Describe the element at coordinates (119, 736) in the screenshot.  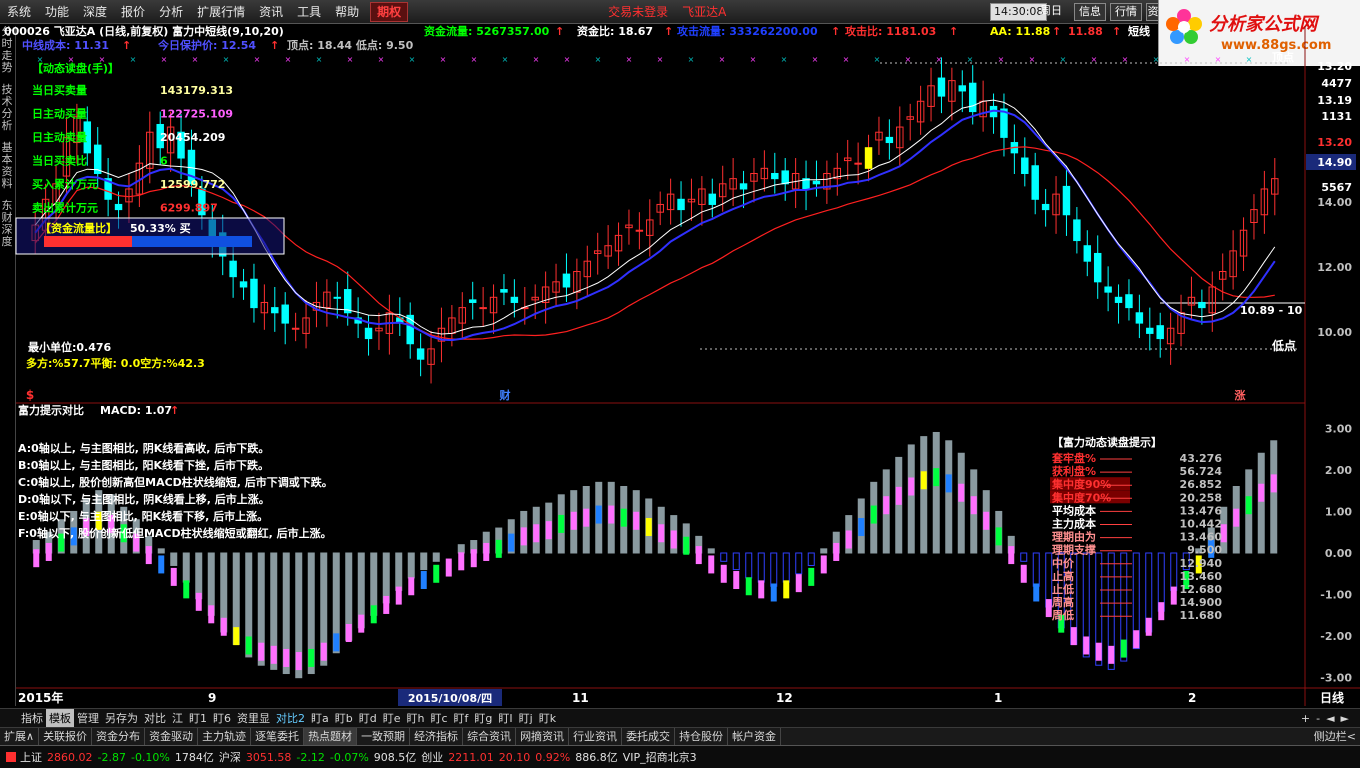
I see `ext-tab-2: 资金分布` at that location.